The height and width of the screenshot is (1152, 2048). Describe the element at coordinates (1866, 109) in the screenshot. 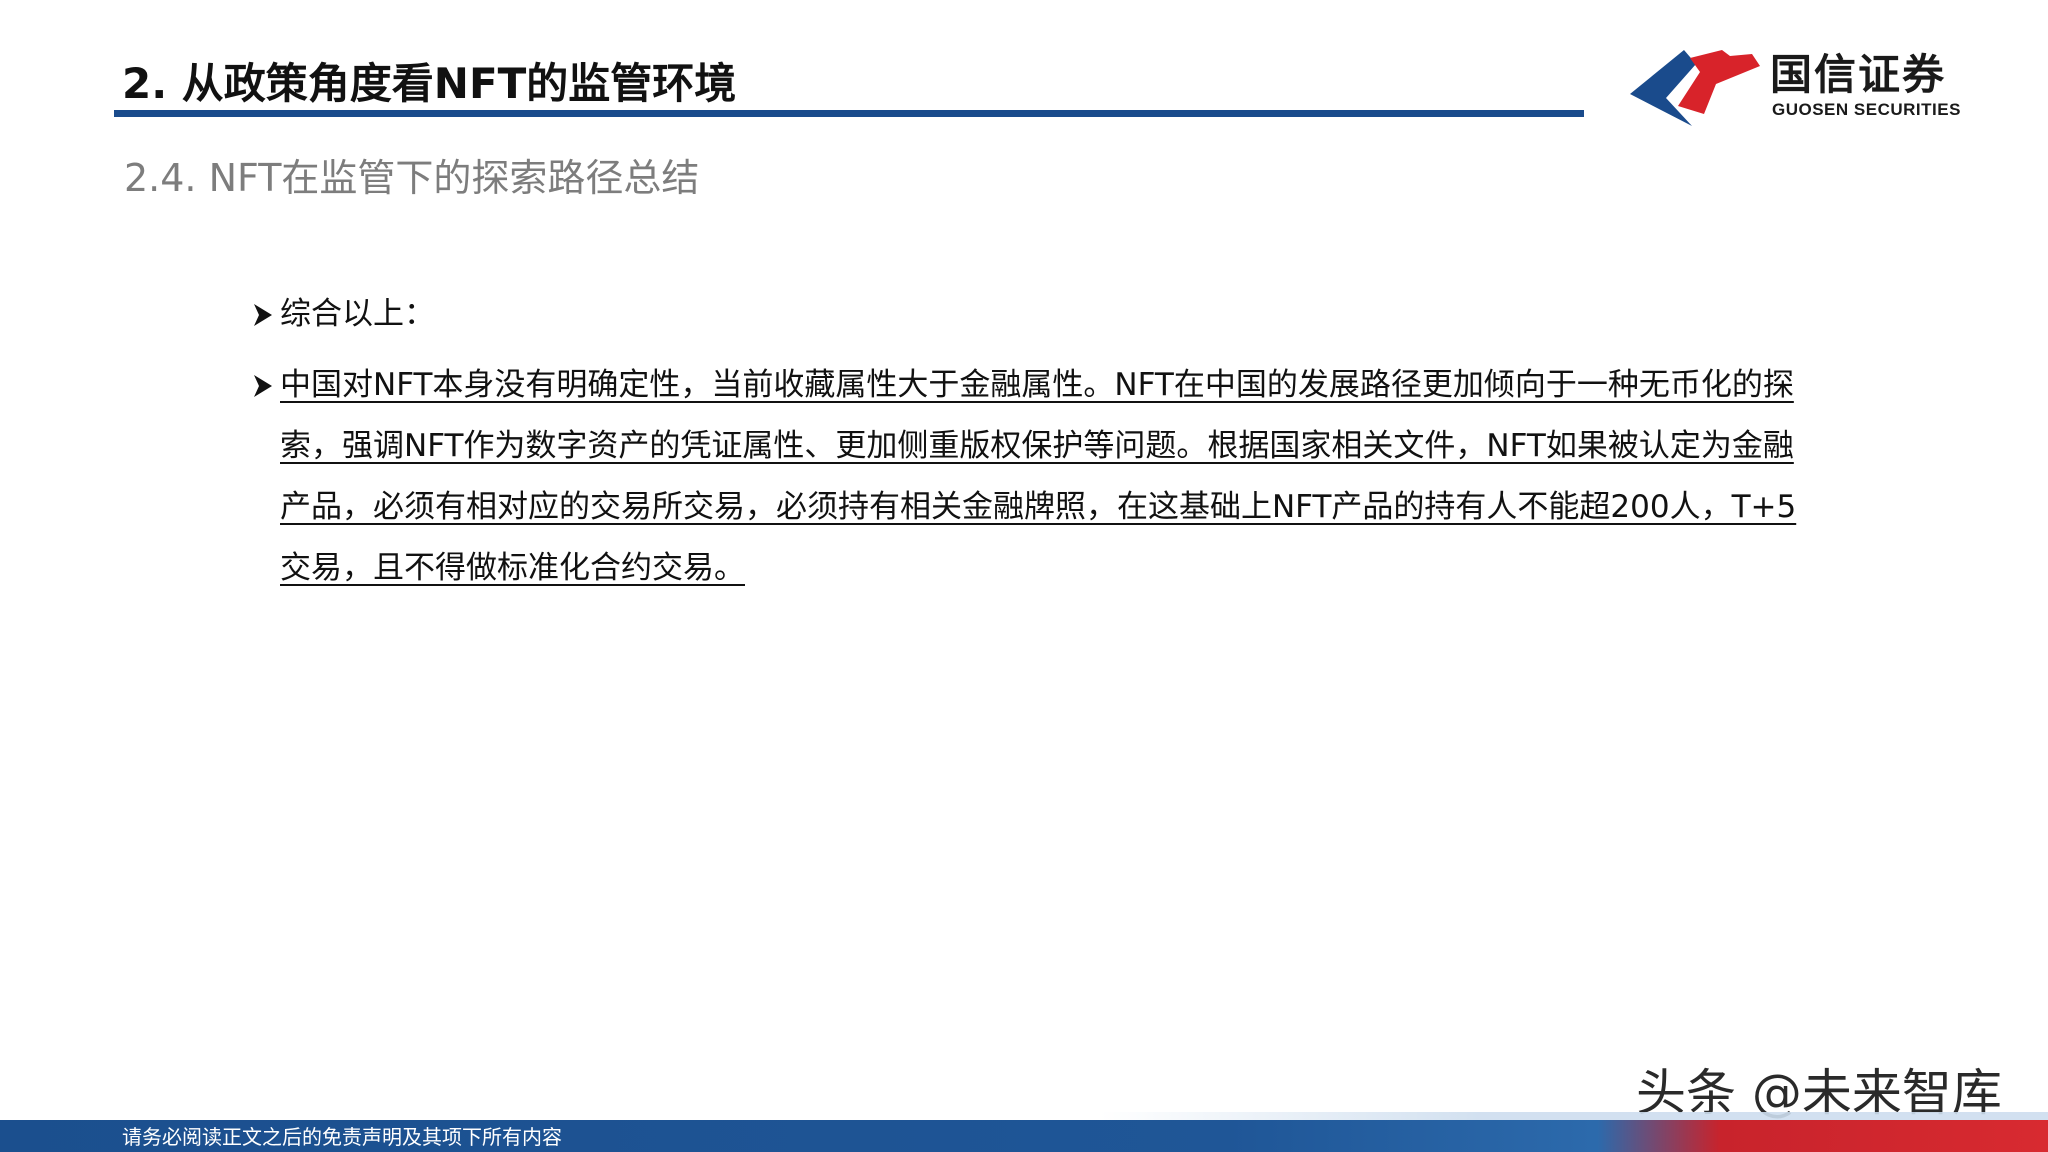

I see `logo-name-en: GUOSEN SECURITIES` at that location.